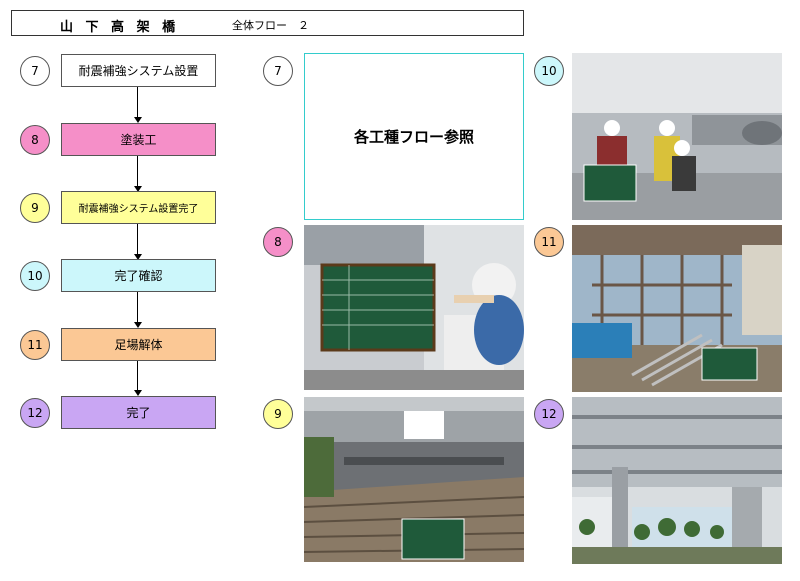 This screenshot has height=581, width=800. I want to click on flow-step-number-11: 11, so click(35, 345).